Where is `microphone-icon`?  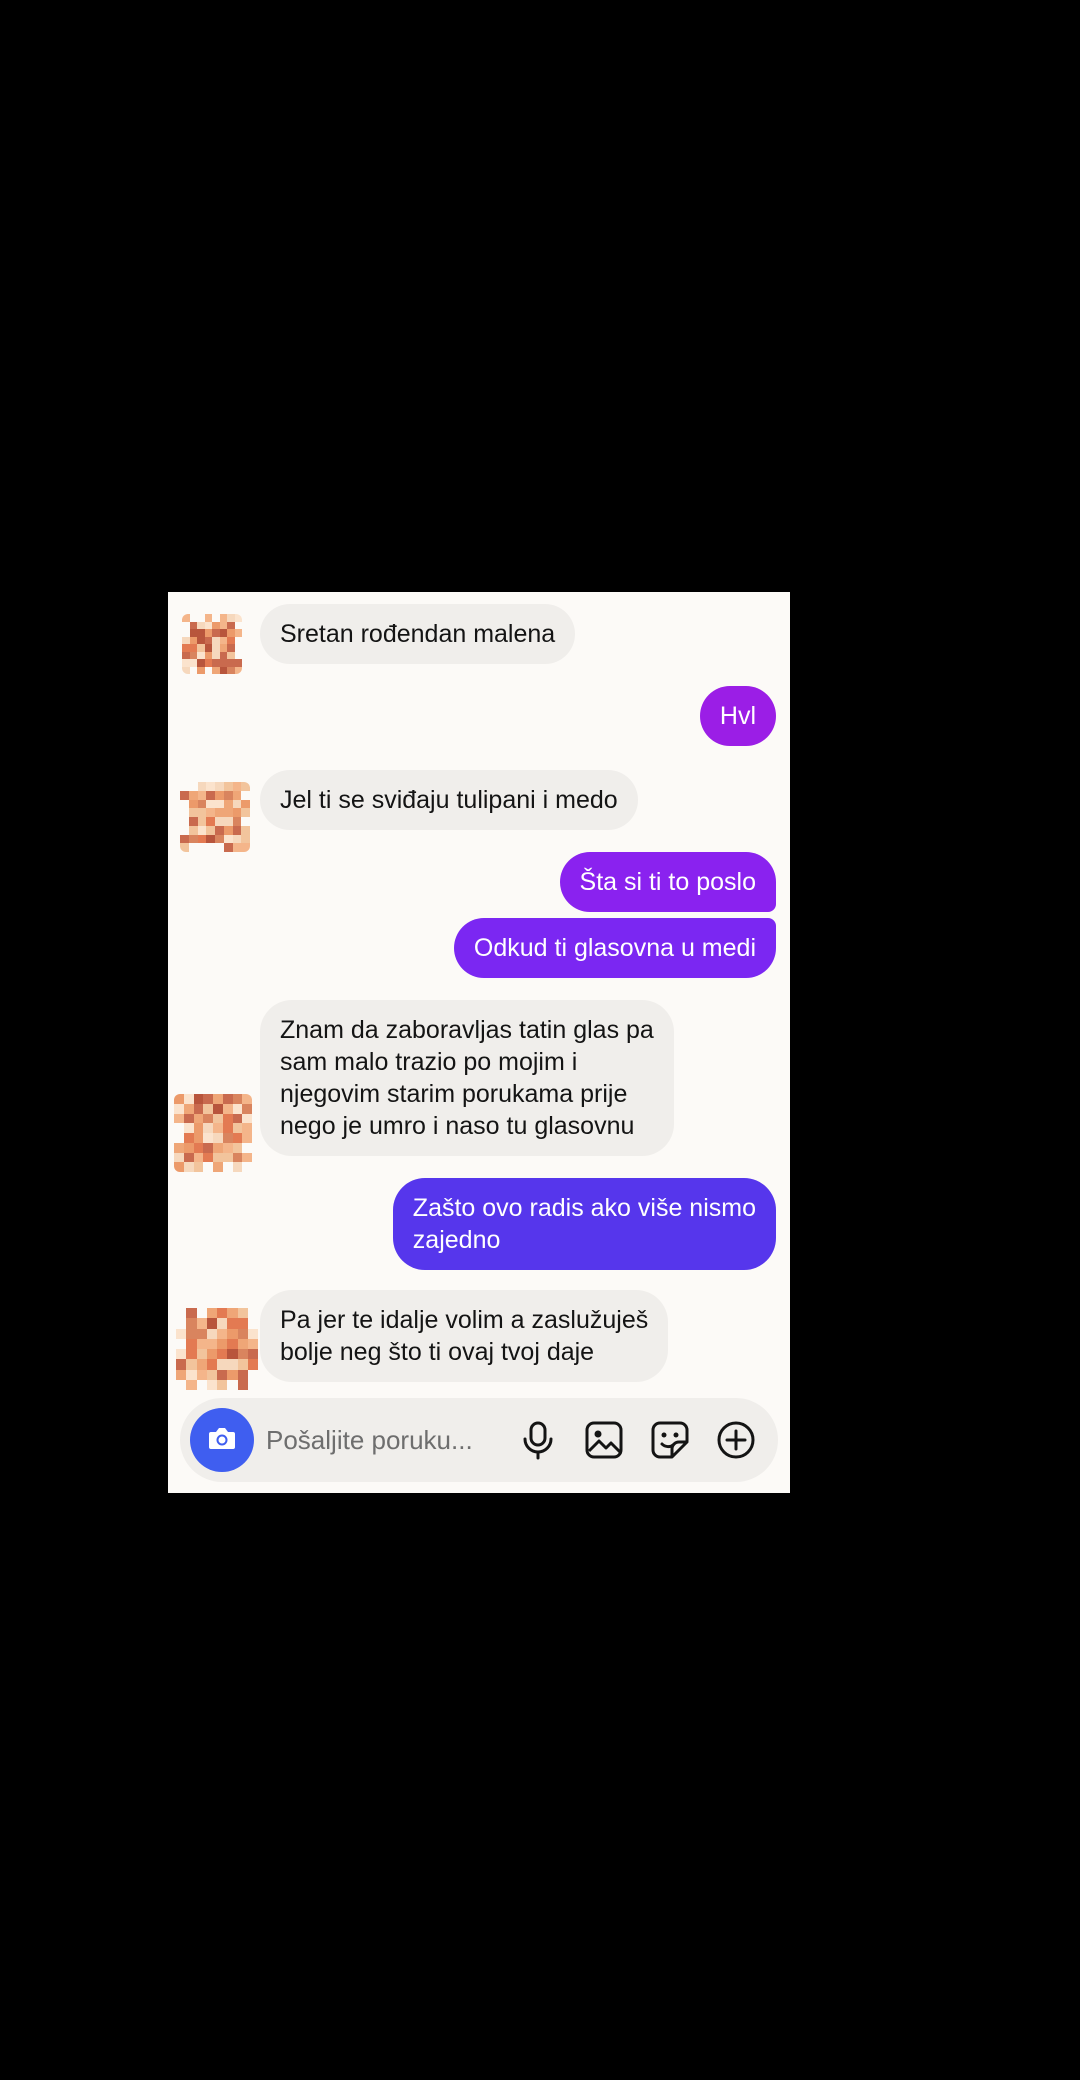
microphone-icon is located at coordinates (538, 1440).